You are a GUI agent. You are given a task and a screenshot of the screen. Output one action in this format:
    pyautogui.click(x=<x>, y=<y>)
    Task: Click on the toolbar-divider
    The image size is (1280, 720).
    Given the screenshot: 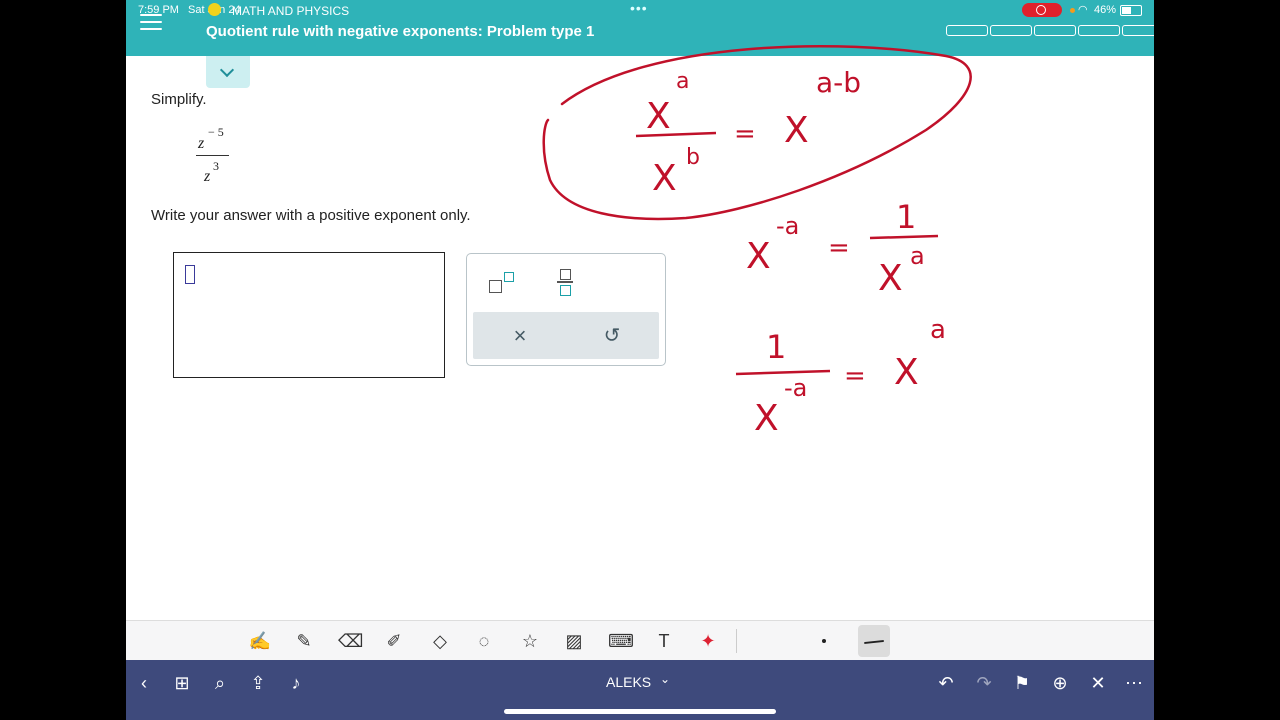 What is the action you would take?
    pyautogui.click(x=736, y=641)
    